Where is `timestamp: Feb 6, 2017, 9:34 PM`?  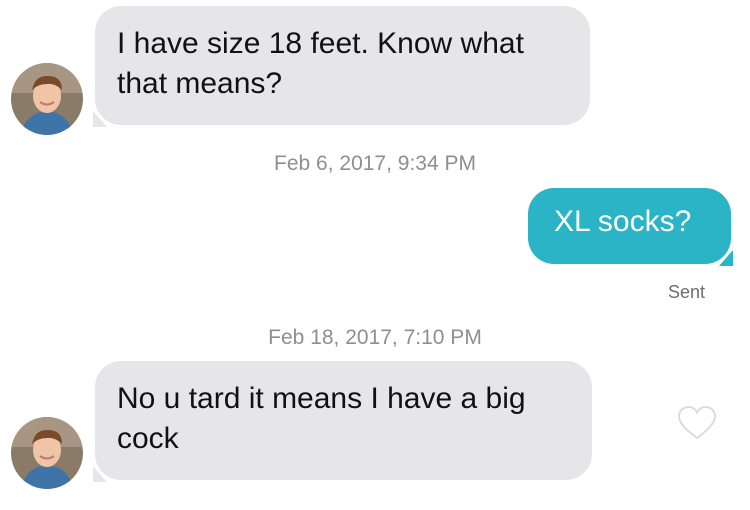
timestamp: Feb 6, 2017, 9:34 PM is located at coordinates (375, 163).